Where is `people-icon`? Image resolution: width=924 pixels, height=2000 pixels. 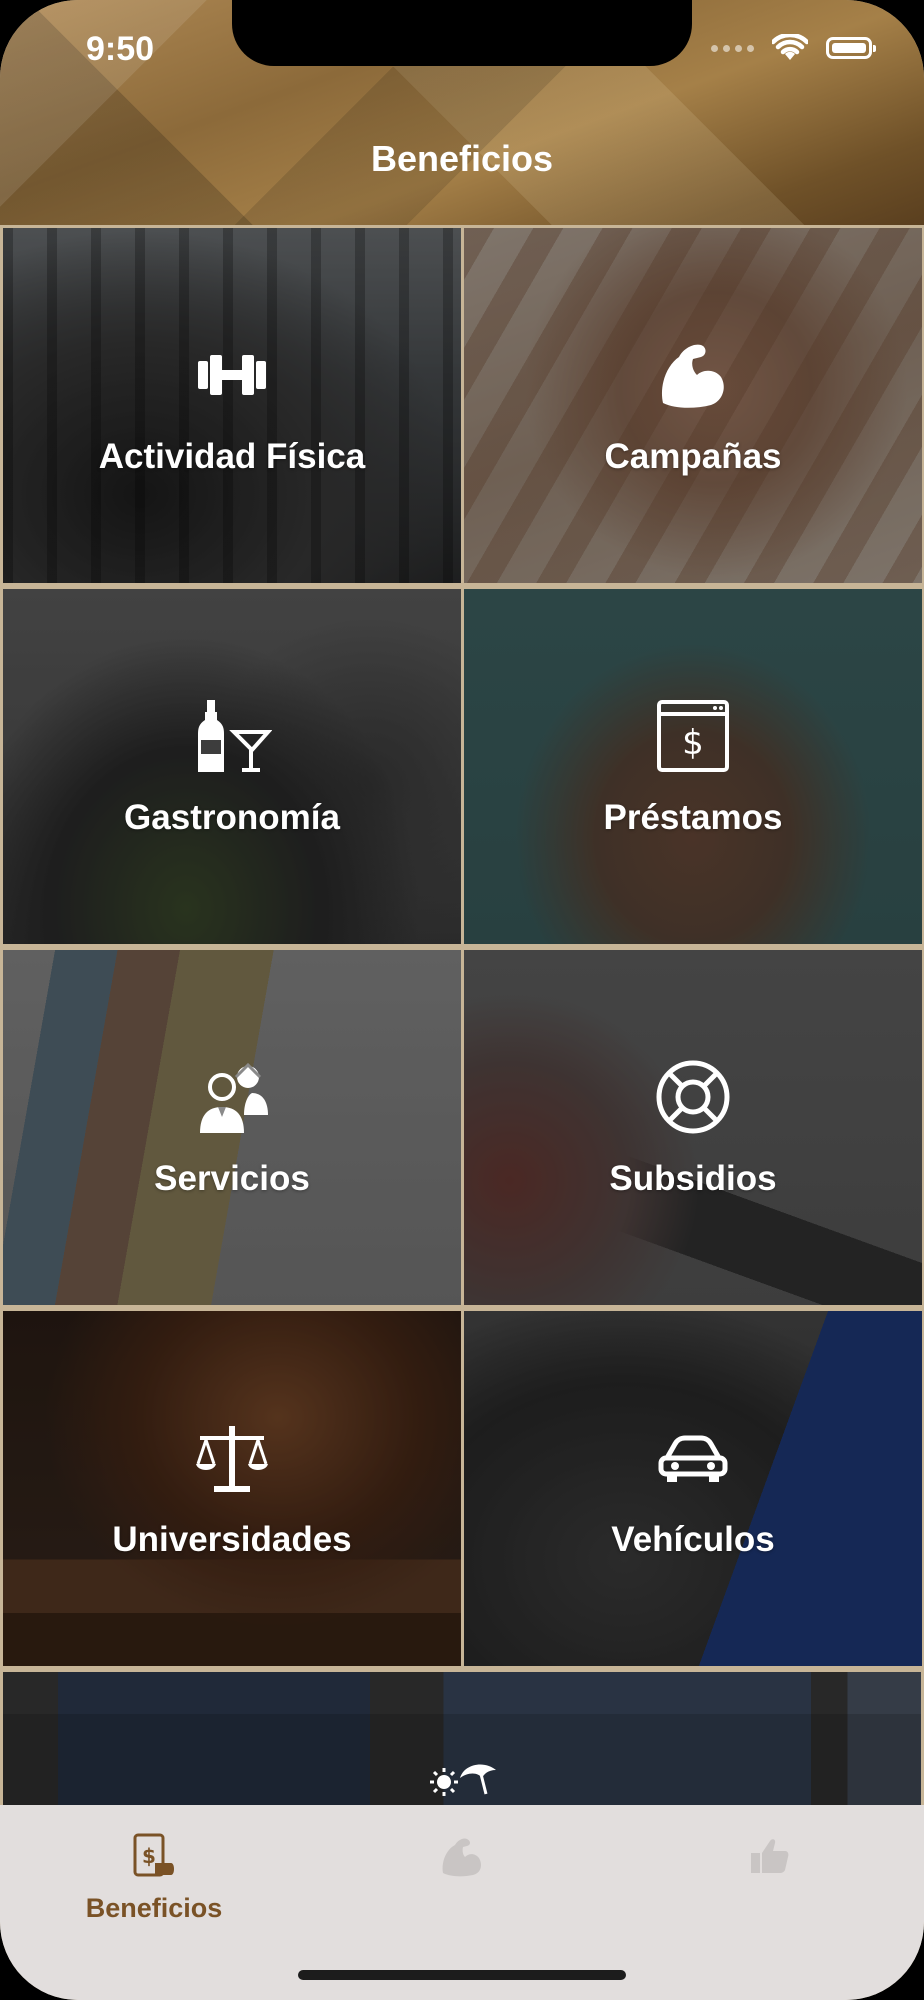 people-icon is located at coordinates (234, 1097).